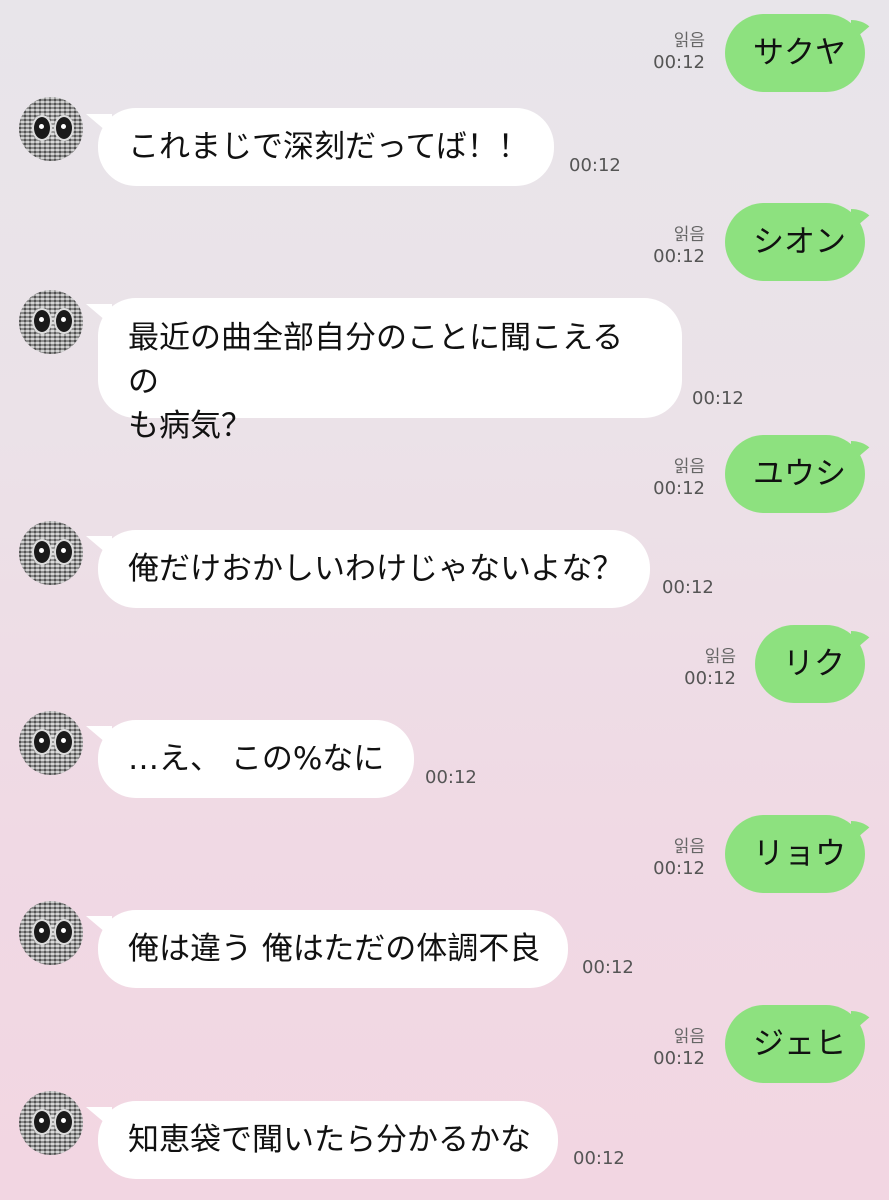 This screenshot has height=1200, width=889. What do you see at coordinates (810, 664) in the screenshot?
I see `outgoing-message-bubble: リク` at bounding box center [810, 664].